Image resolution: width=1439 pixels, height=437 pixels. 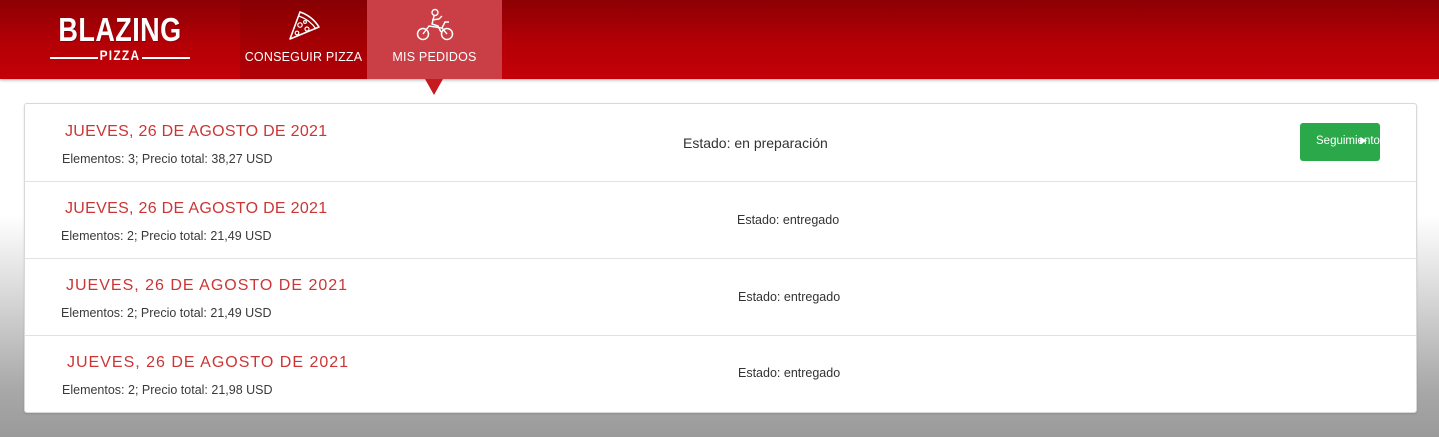 I want to click on logo-subtitle: PIZZA, so click(x=120, y=55).